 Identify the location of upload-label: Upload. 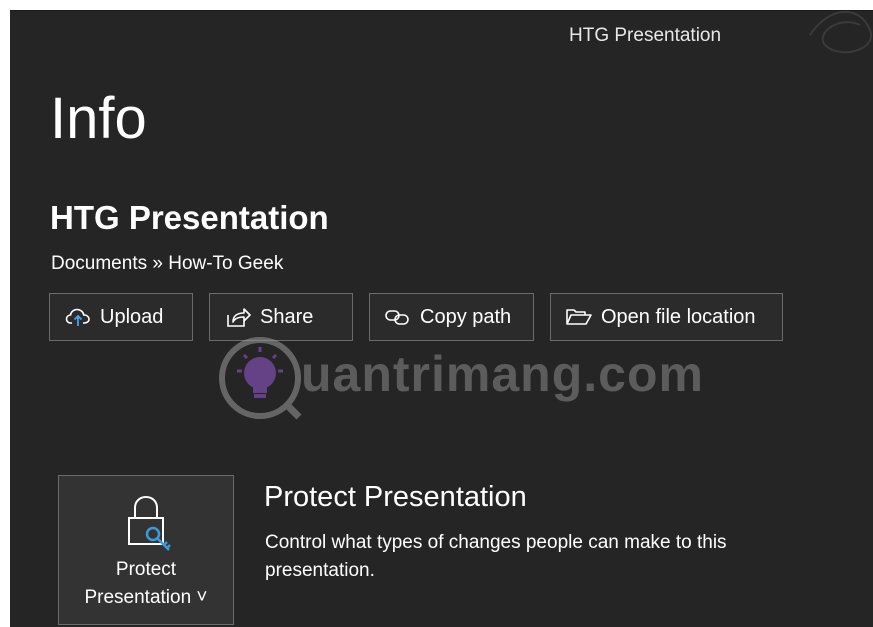
(132, 316).